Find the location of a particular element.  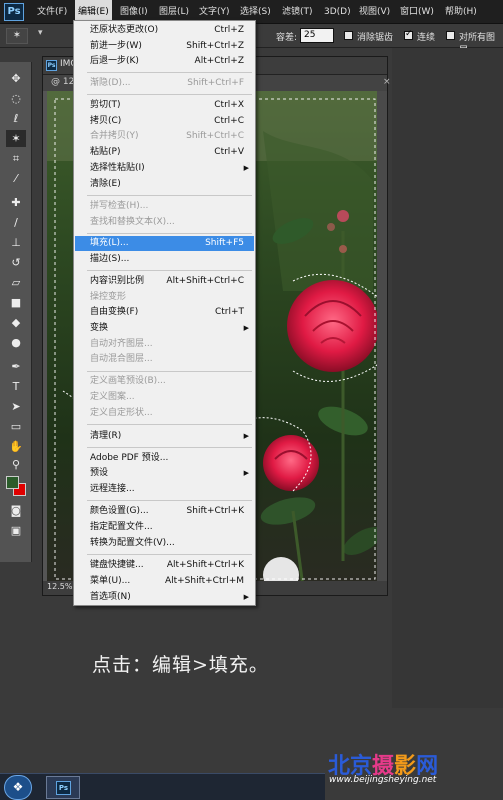

quick-mask-icon: ◙ is located at coordinates (16, 510).